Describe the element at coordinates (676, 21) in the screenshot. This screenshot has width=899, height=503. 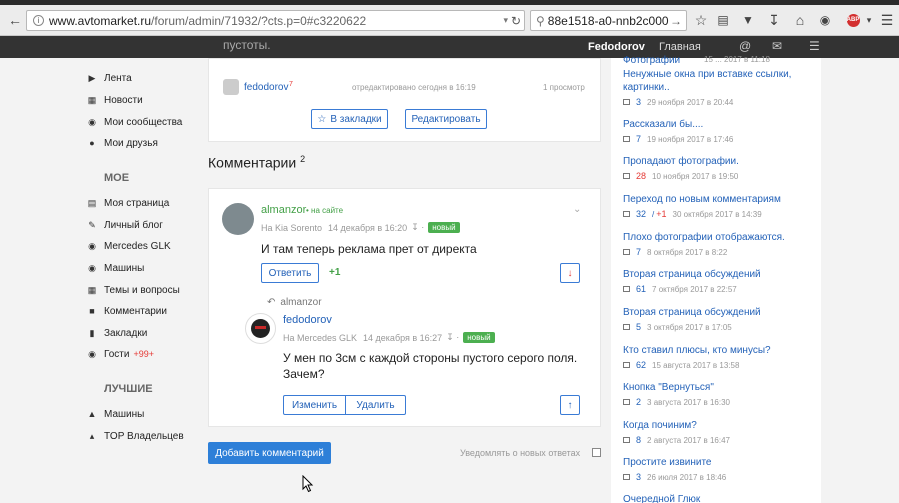
I see `search-go-icon: →` at that location.